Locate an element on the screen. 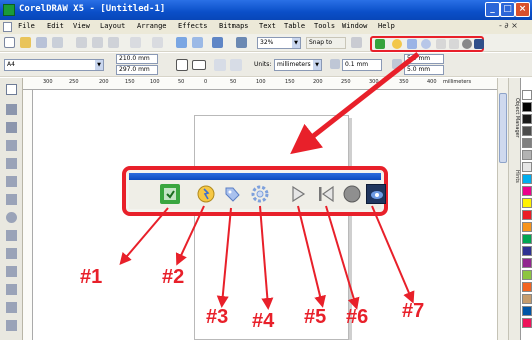  callout-label-7: #7 is located at coordinates (413, 311).